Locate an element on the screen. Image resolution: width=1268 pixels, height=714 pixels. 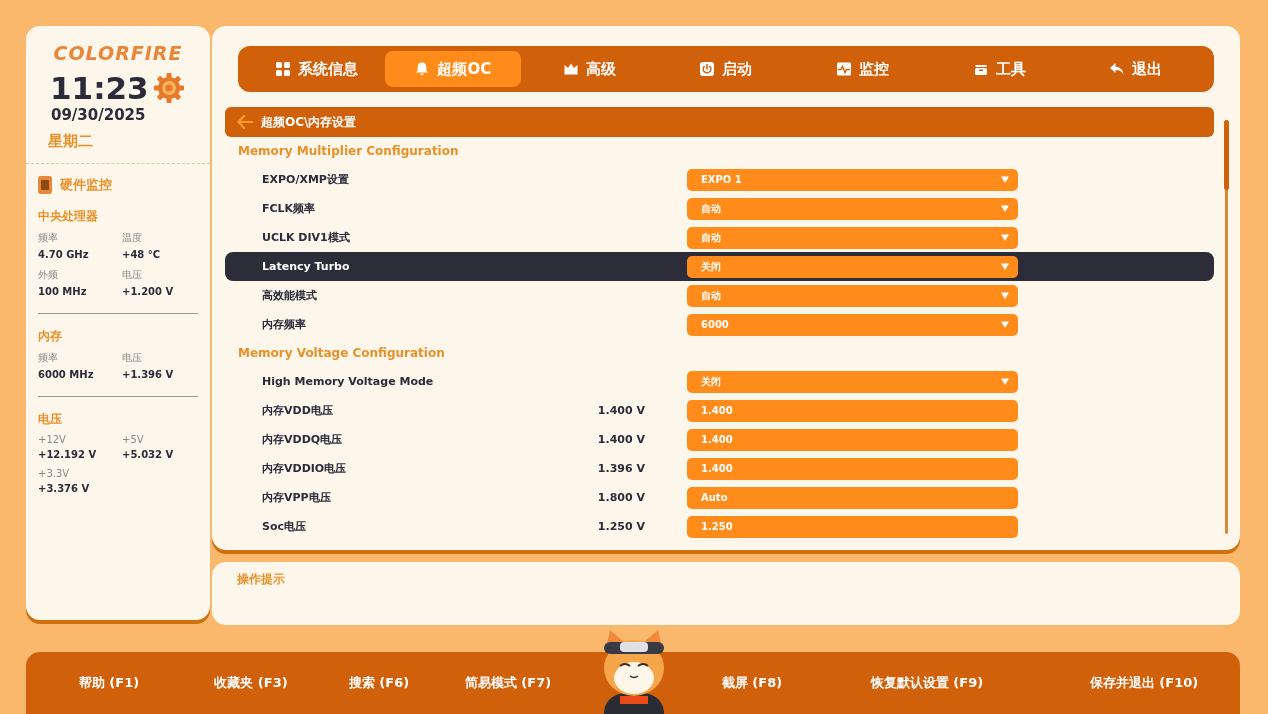
gear-icon is located at coordinates (168, 88).